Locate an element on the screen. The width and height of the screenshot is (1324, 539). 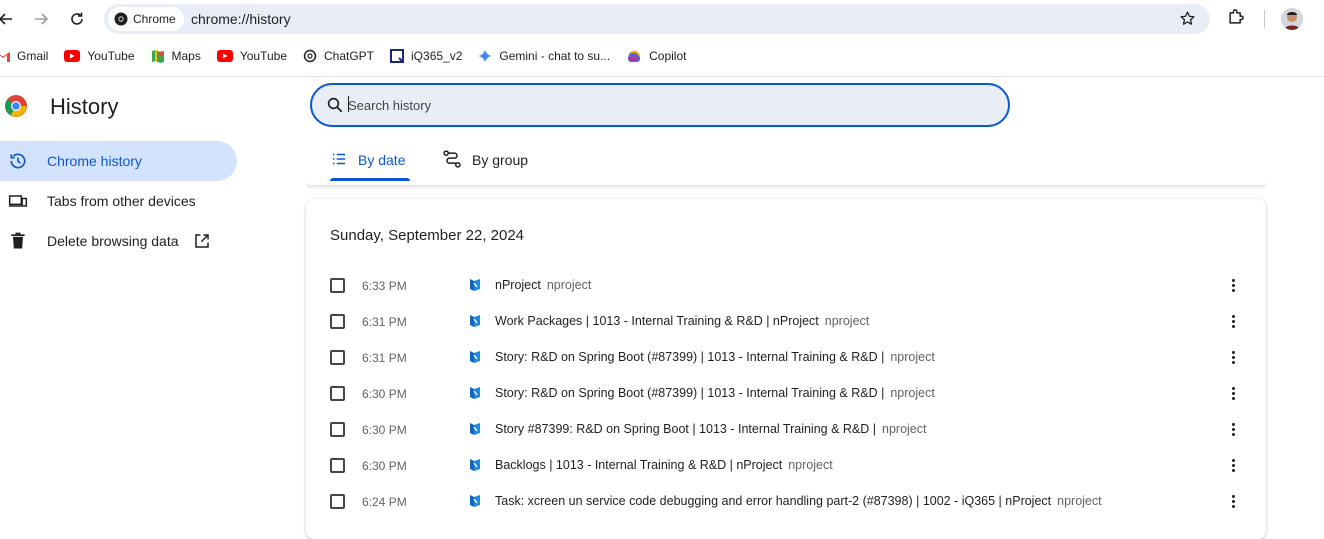
bookmark-iq365: iQ365_v2 is located at coordinates (426, 56).